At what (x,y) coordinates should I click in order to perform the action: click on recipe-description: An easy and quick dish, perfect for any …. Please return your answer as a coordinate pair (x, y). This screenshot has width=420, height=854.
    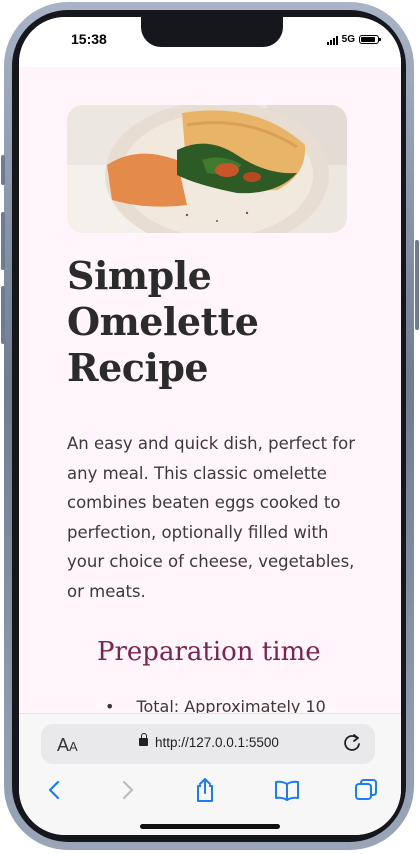
    Looking at the image, I should click on (211, 517).